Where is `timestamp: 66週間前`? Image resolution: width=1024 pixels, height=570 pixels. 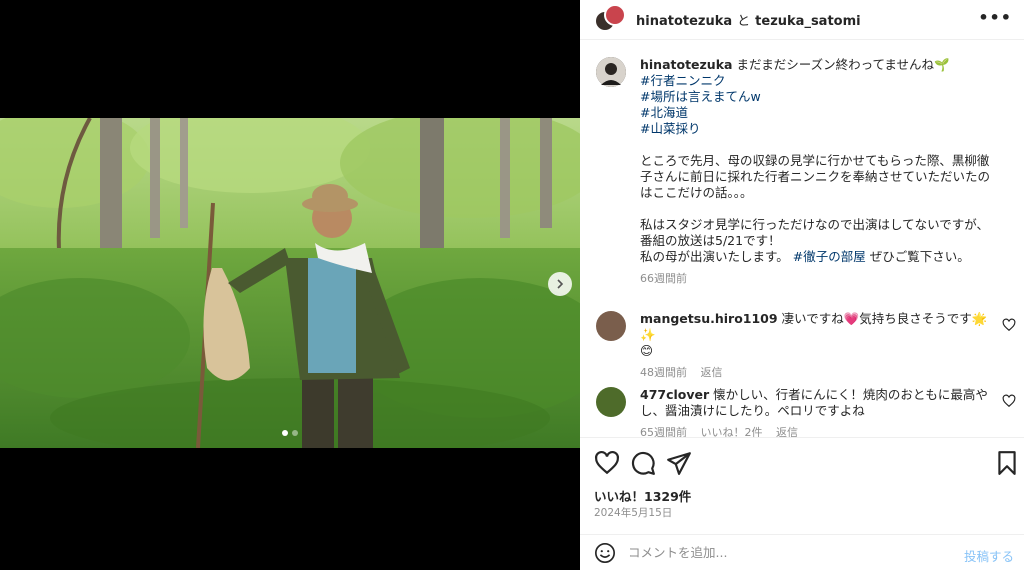 timestamp: 66週間前 is located at coordinates (663, 278).